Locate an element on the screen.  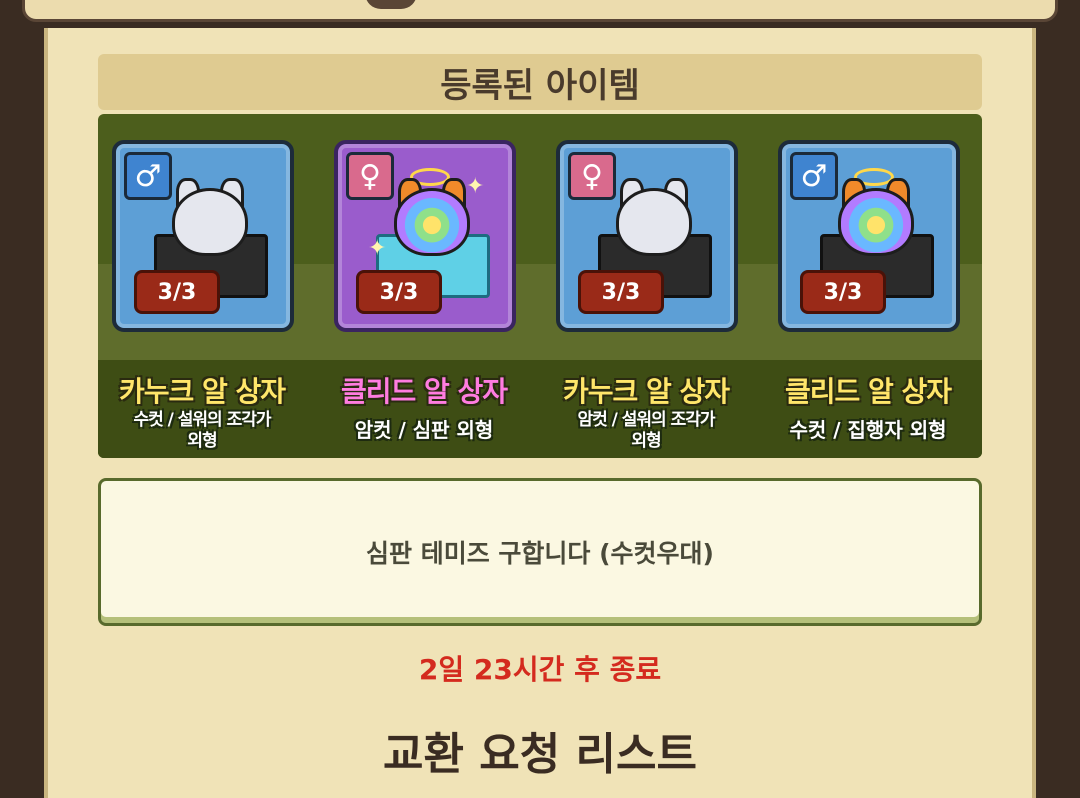
item-card-4: ♂ 3/3 is located at coordinates (869, 236).